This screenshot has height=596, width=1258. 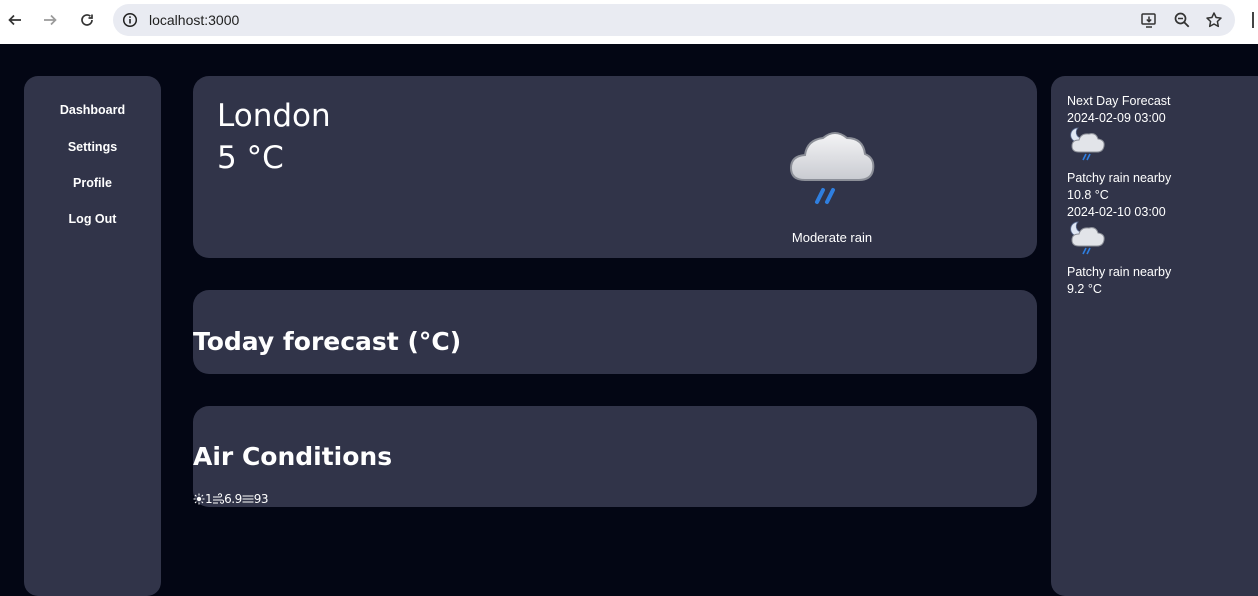 What do you see at coordinates (92, 110) in the screenshot?
I see `sidebar-item-dashboard: Dashboard` at bounding box center [92, 110].